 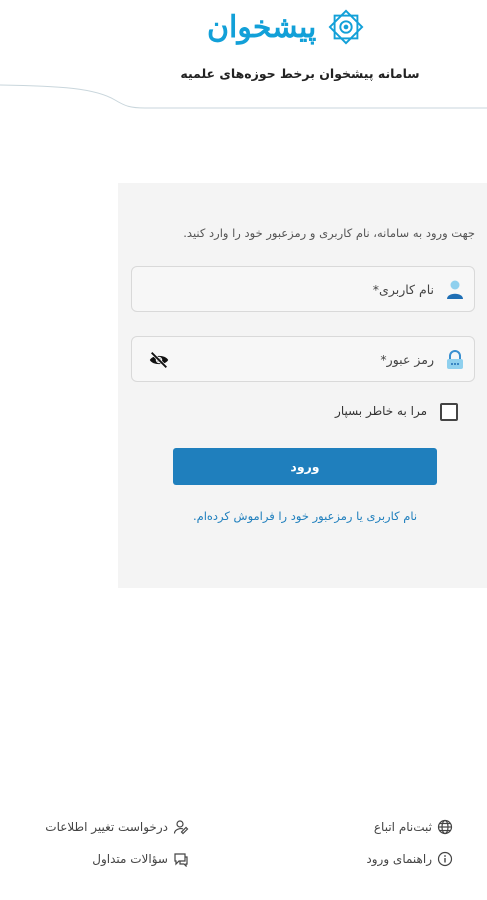 I want to click on site-logo: پیشخوان, so click(x=287, y=31).